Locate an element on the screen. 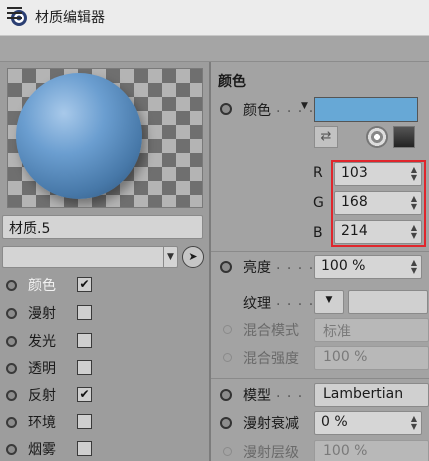  channel-luminance: 发光 is located at coordinates (104, 341).